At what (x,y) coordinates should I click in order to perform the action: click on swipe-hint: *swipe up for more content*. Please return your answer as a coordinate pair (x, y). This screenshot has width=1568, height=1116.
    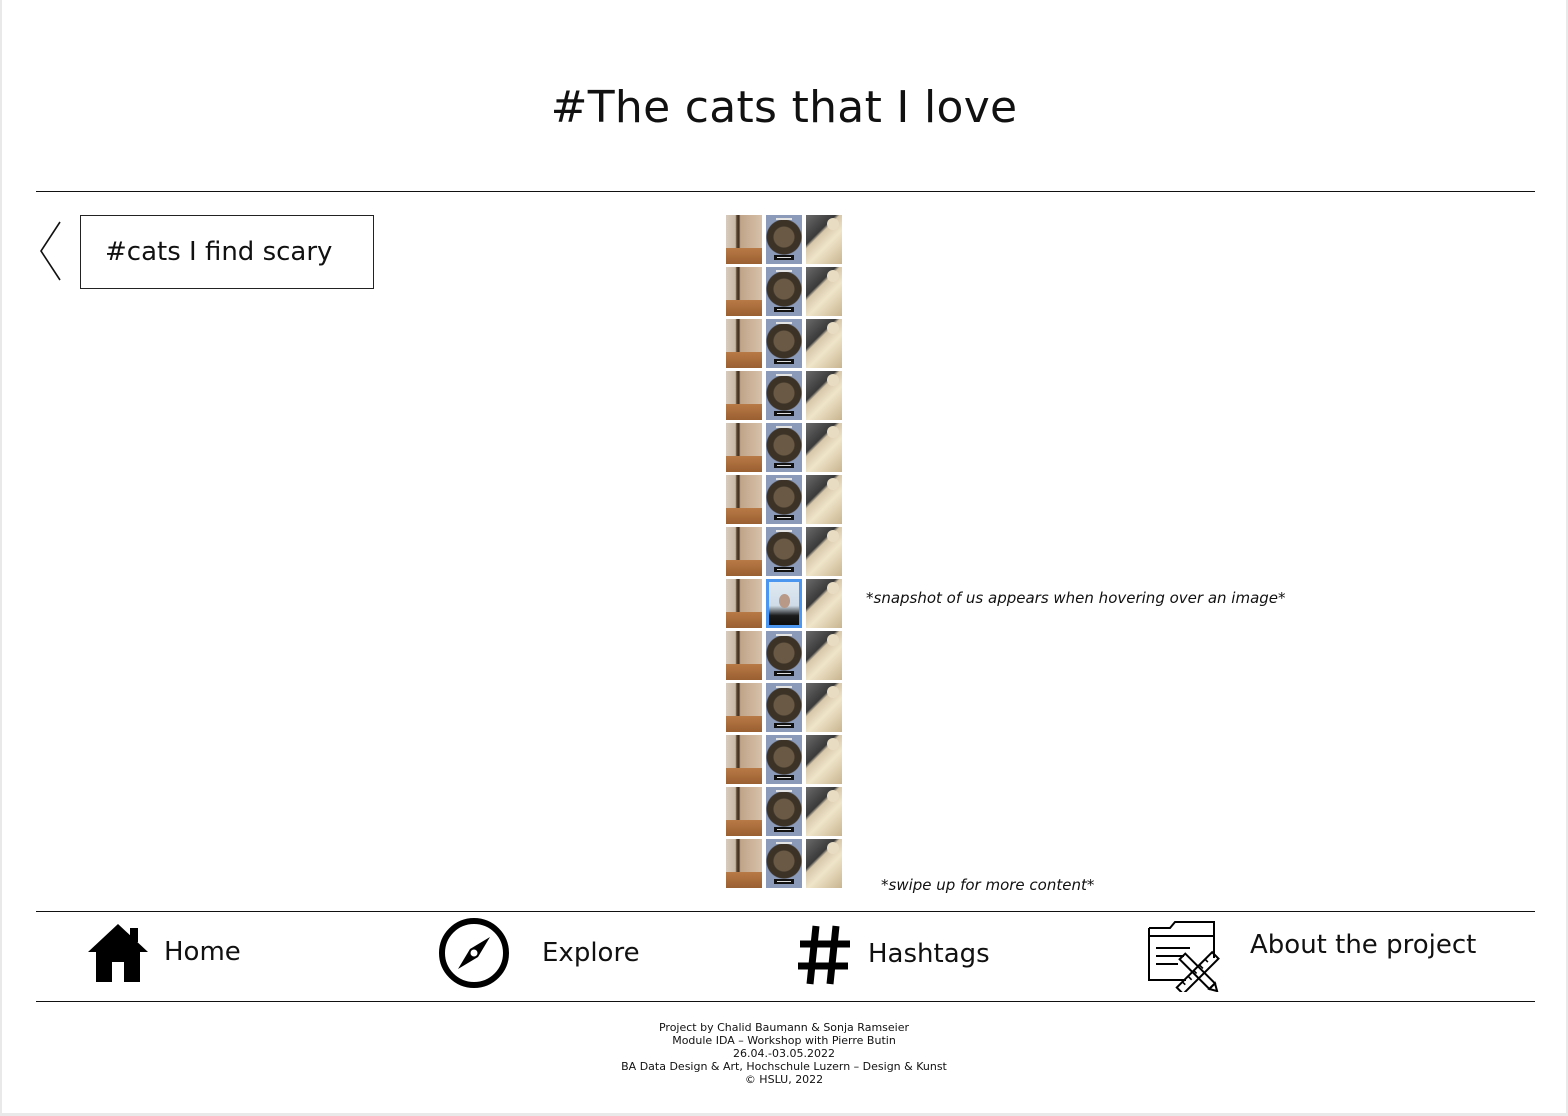
    Looking at the image, I should click on (988, 885).